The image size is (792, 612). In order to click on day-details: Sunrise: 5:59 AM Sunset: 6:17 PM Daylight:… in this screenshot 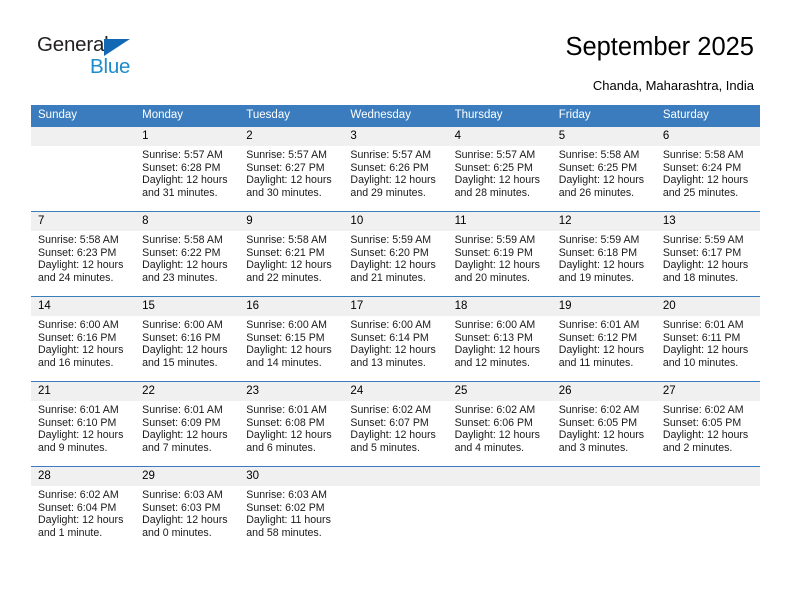, I will do `click(708, 257)`.